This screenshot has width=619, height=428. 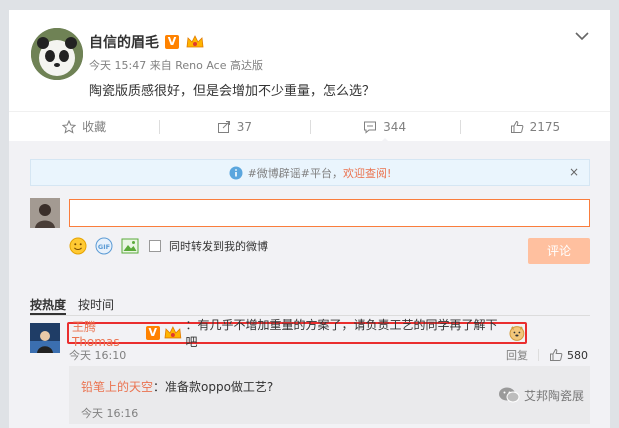 I want to click on post-text: 陶瓷版质感很好，但是会增加不少重量，怎么选？, so click(x=232, y=91).